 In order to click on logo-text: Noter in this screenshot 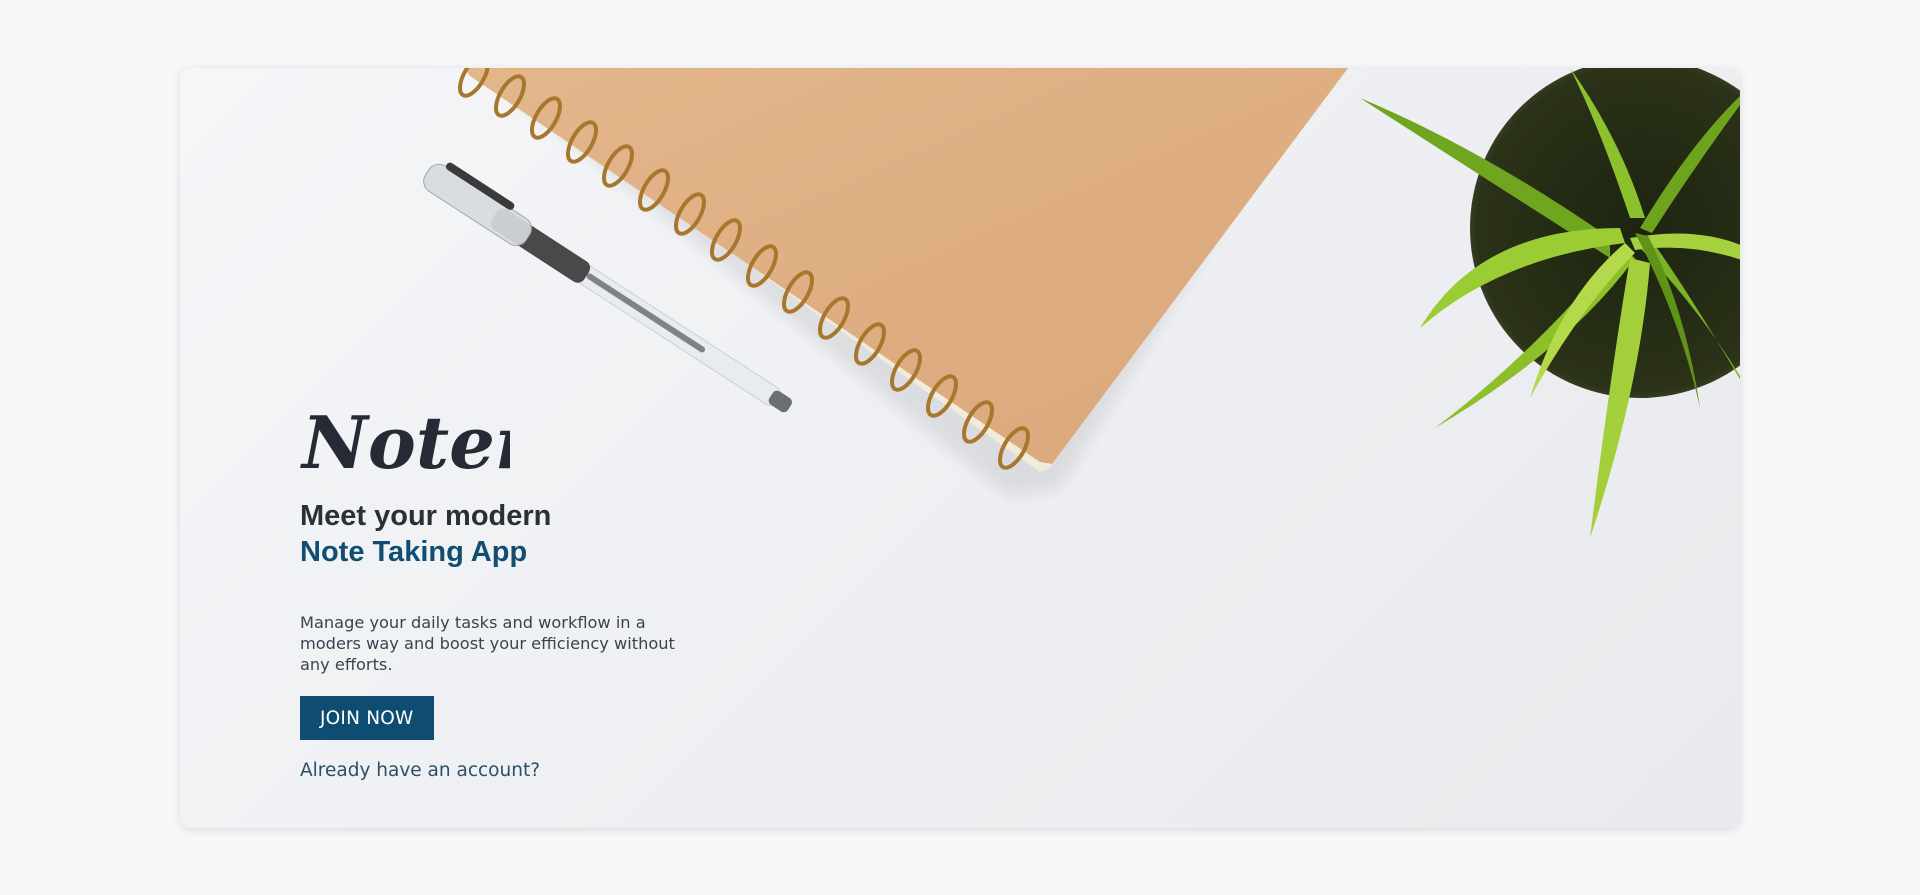, I will do `click(405, 442)`.